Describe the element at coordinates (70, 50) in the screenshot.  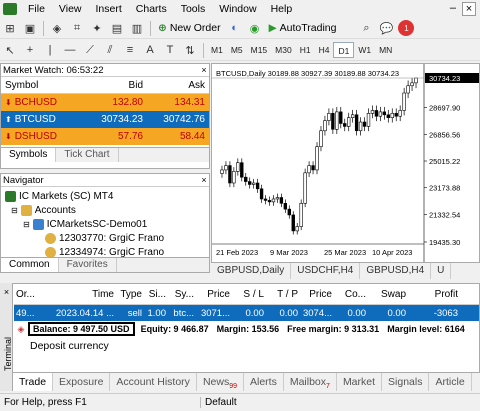
I see `horizontal-line-icon: —` at that location.